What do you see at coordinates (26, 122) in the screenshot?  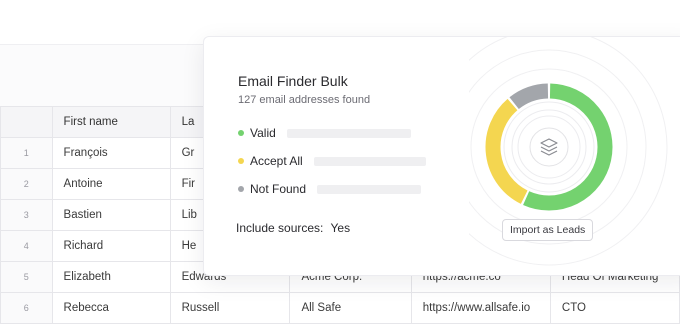 I see `row-number-header` at bounding box center [26, 122].